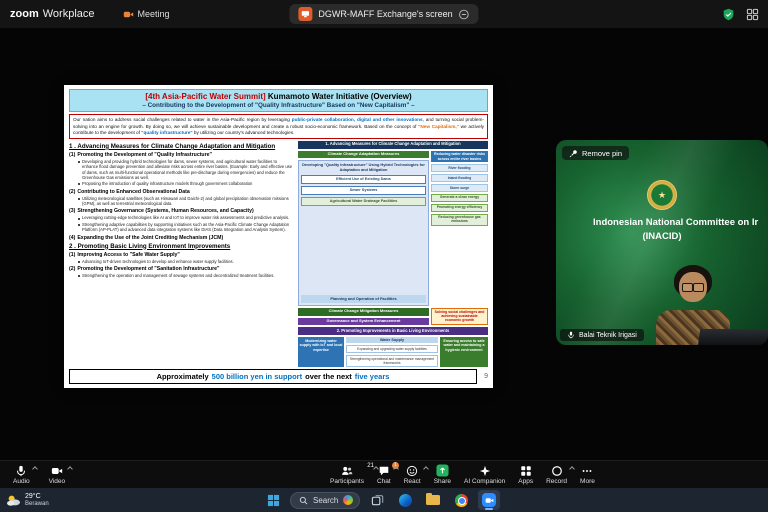 This screenshot has height=512, width=768. Describe the element at coordinates (363, 311) in the screenshot. I see `mitigation-measures-bar: Climate Change Mitigation Measures` at that location.